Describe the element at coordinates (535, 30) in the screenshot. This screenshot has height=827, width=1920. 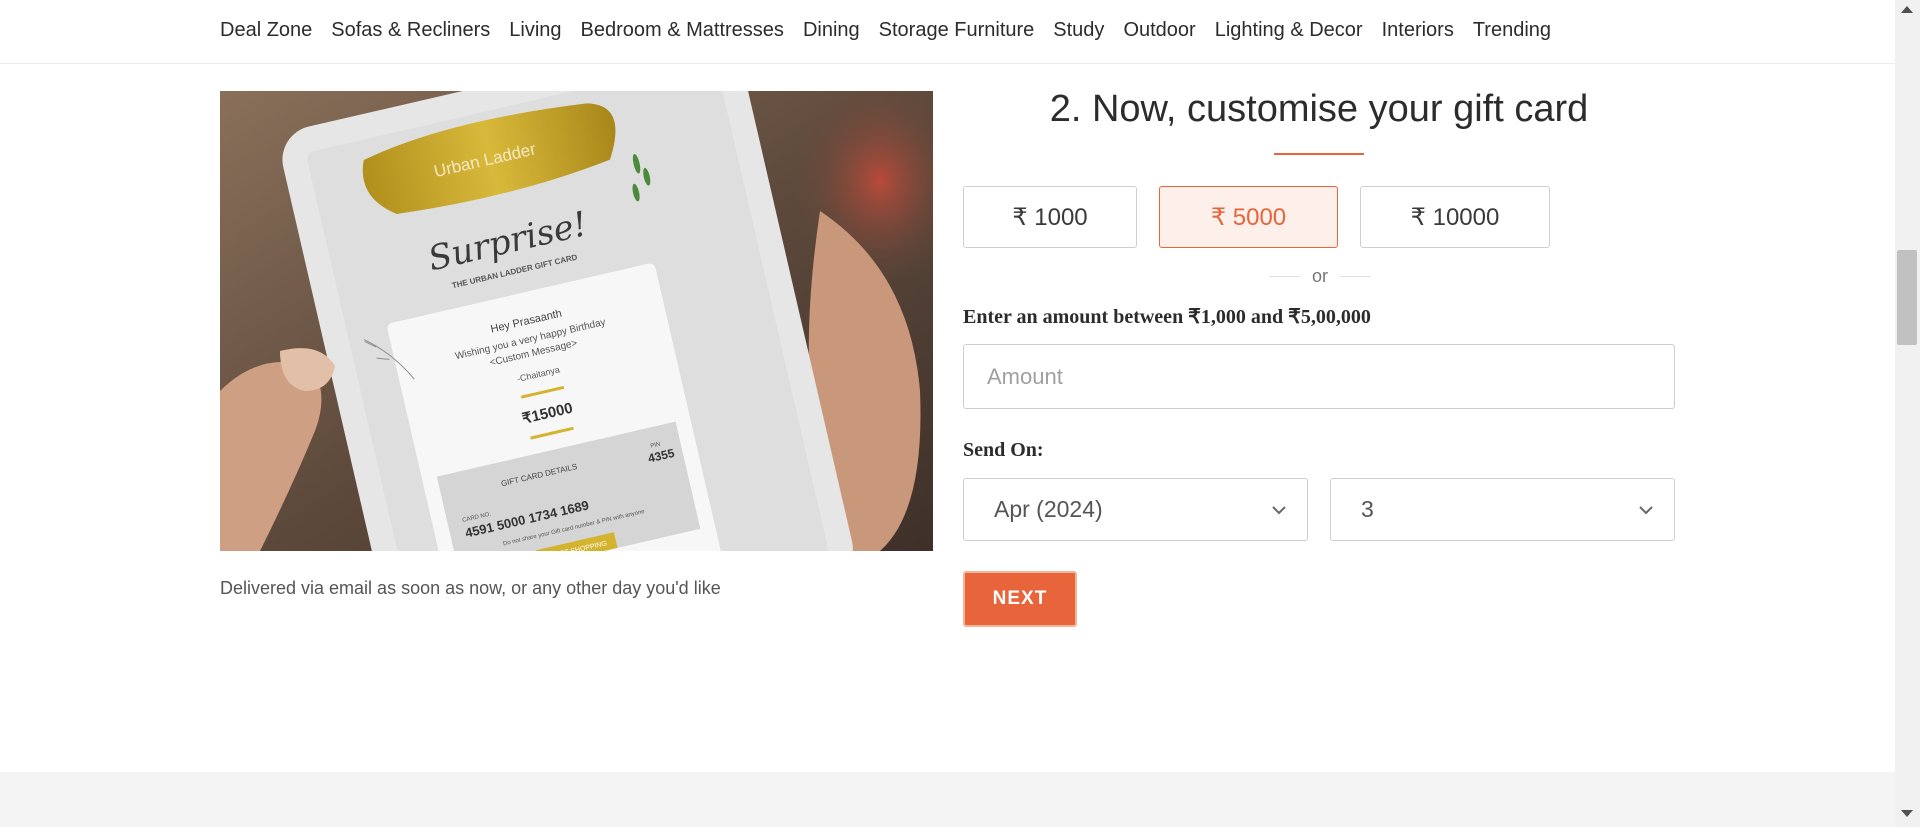
I see `nav-item-living: Living` at that location.